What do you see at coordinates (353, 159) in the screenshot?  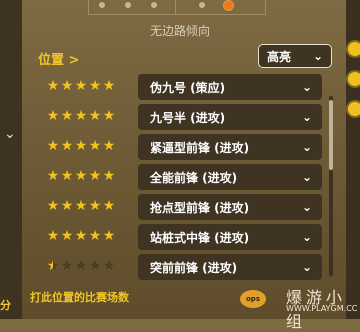 I see `right-panel-edge` at bounding box center [353, 159].